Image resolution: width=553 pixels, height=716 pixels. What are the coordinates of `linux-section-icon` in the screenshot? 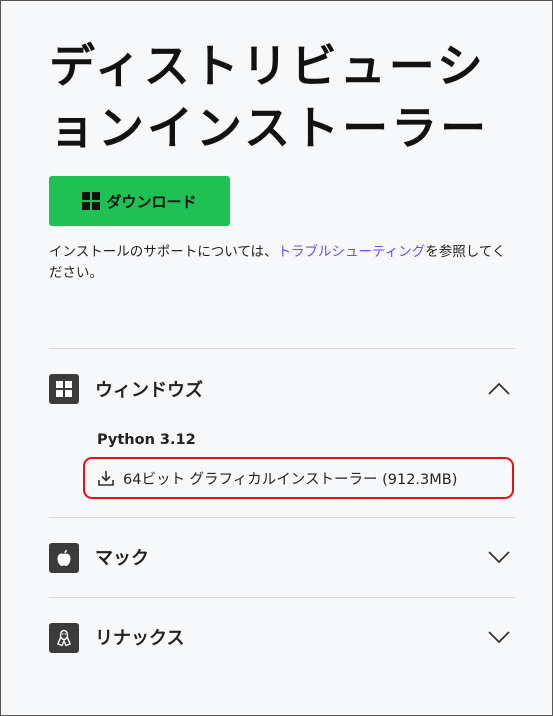 It's located at (64, 638).